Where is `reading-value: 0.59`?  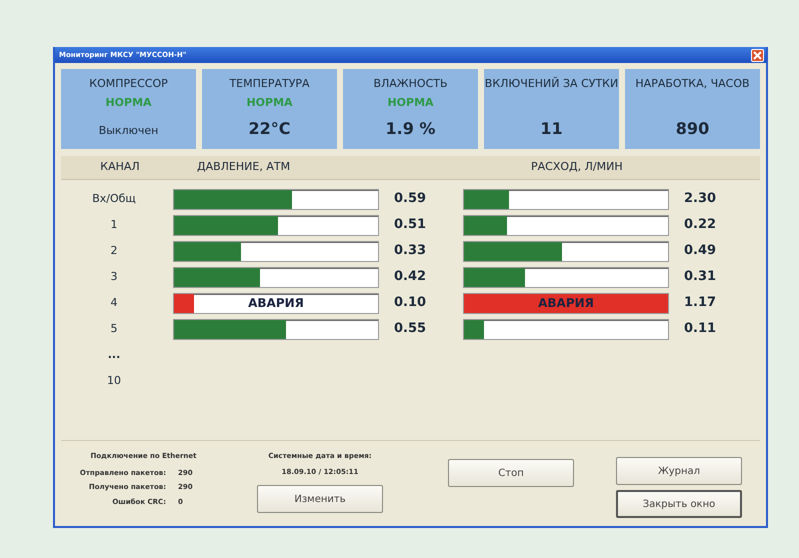 reading-value: 0.59 is located at coordinates (410, 199).